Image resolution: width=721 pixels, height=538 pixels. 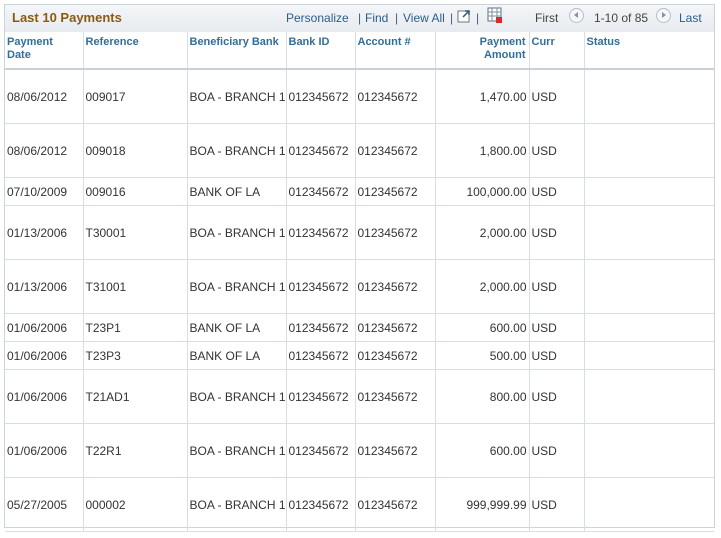 I want to click on payment-amount-cell: 800.00, so click(x=482, y=396).